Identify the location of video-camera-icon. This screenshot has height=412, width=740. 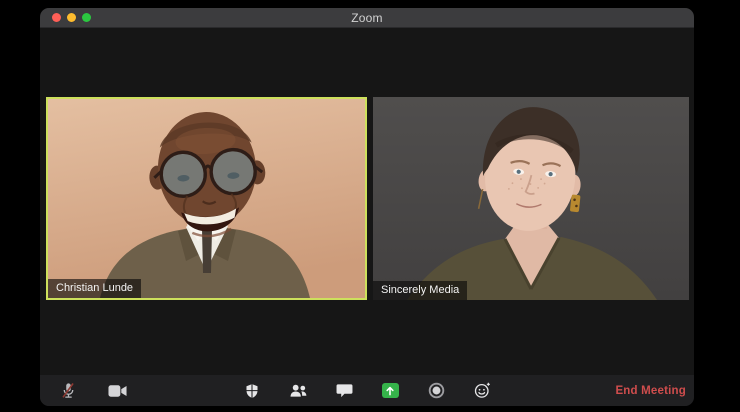
(117, 390).